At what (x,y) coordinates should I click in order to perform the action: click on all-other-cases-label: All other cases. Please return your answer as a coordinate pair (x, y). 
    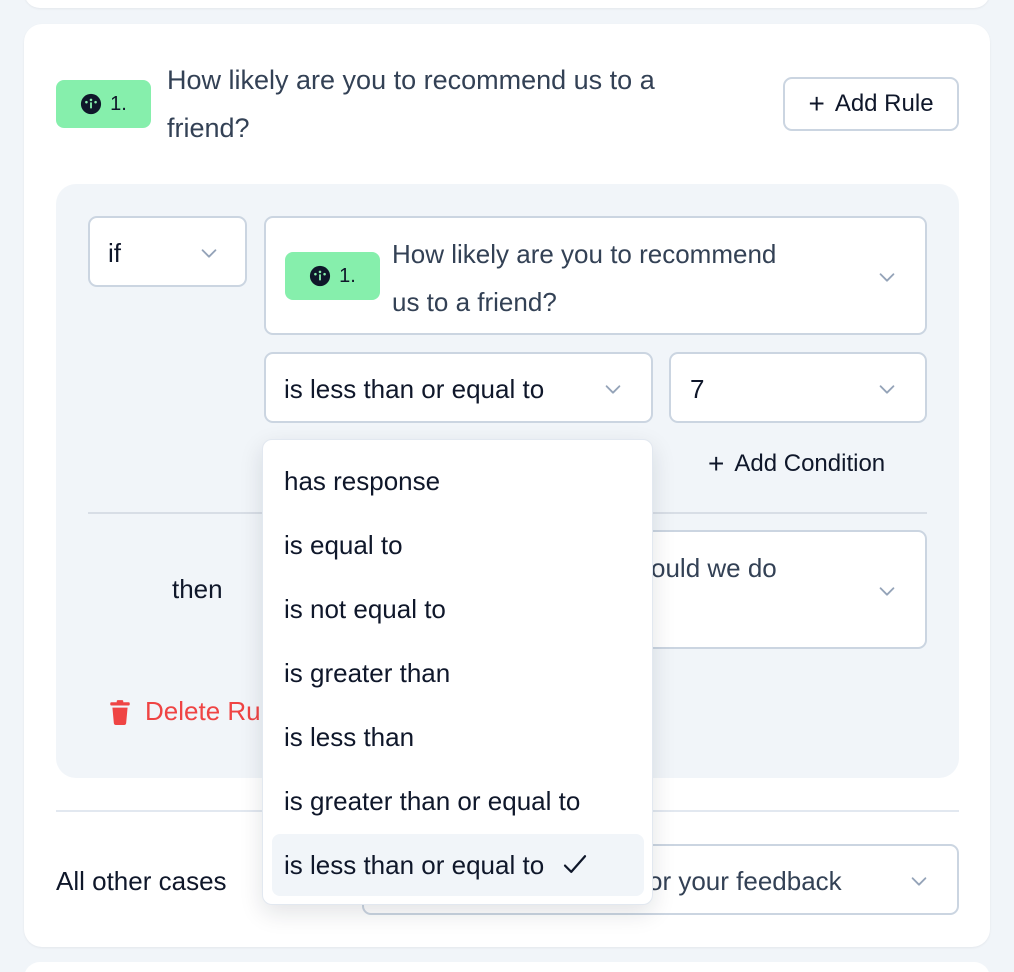
    Looking at the image, I should click on (141, 881).